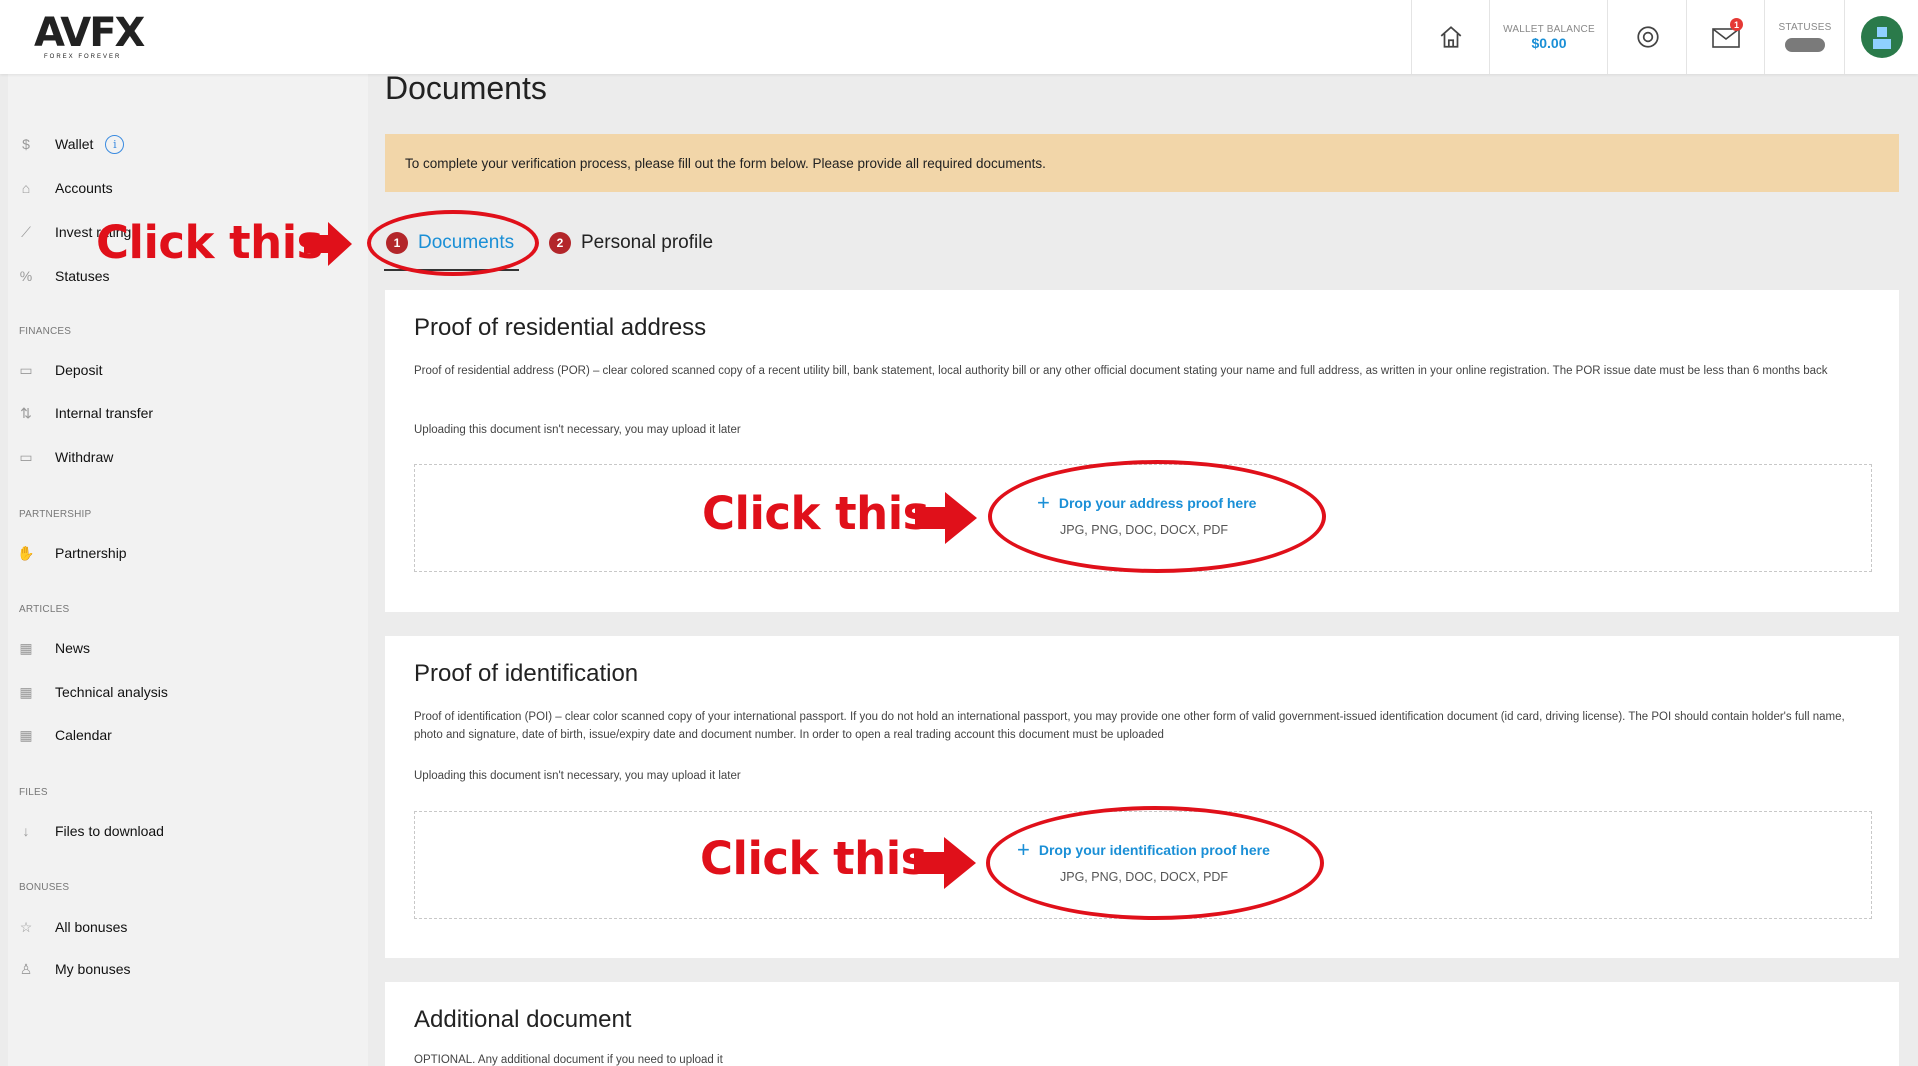  I want to click on sidebar-item-partnership: ✋ Partnership, so click(71, 553).